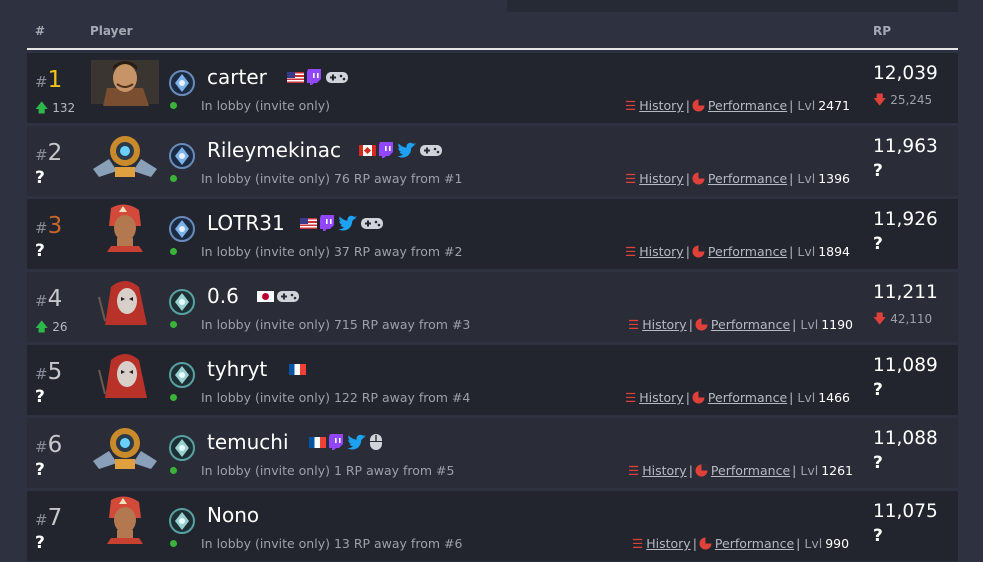 The height and width of the screenshot is (562, 983). Describe the element at coordinates (111, 31) in the screenshot. I see `player-column-header: Player` at that location.